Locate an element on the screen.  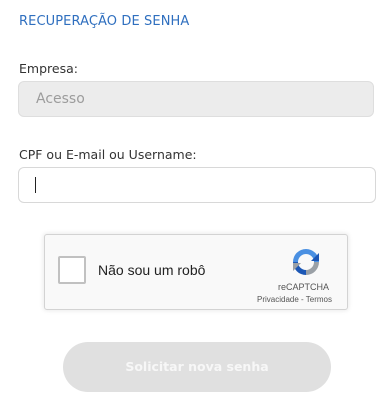
empresa-value: Acesso is located at coordinates (60, 99).